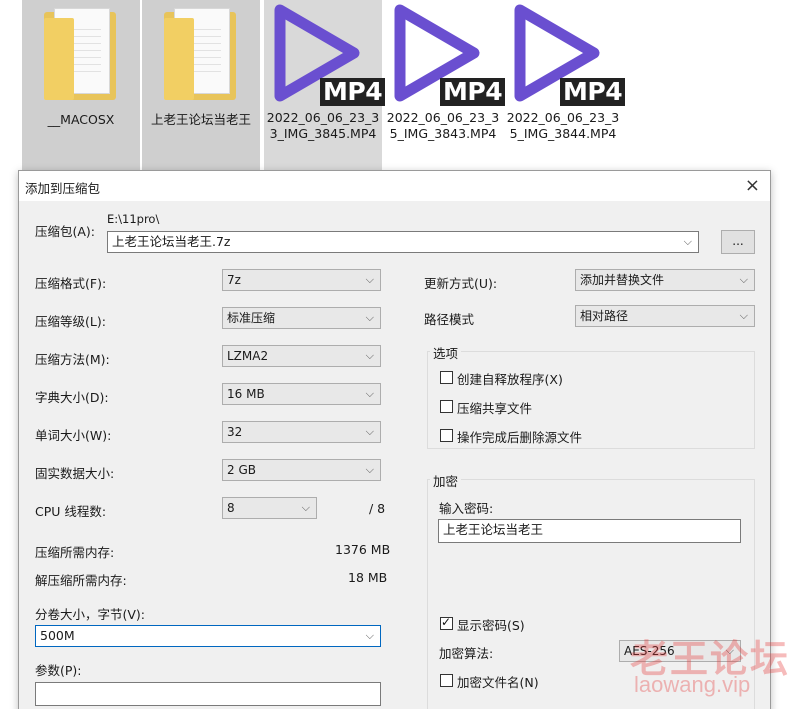  I want to click on word-label: 单词大小(W):, so click(73, 435).